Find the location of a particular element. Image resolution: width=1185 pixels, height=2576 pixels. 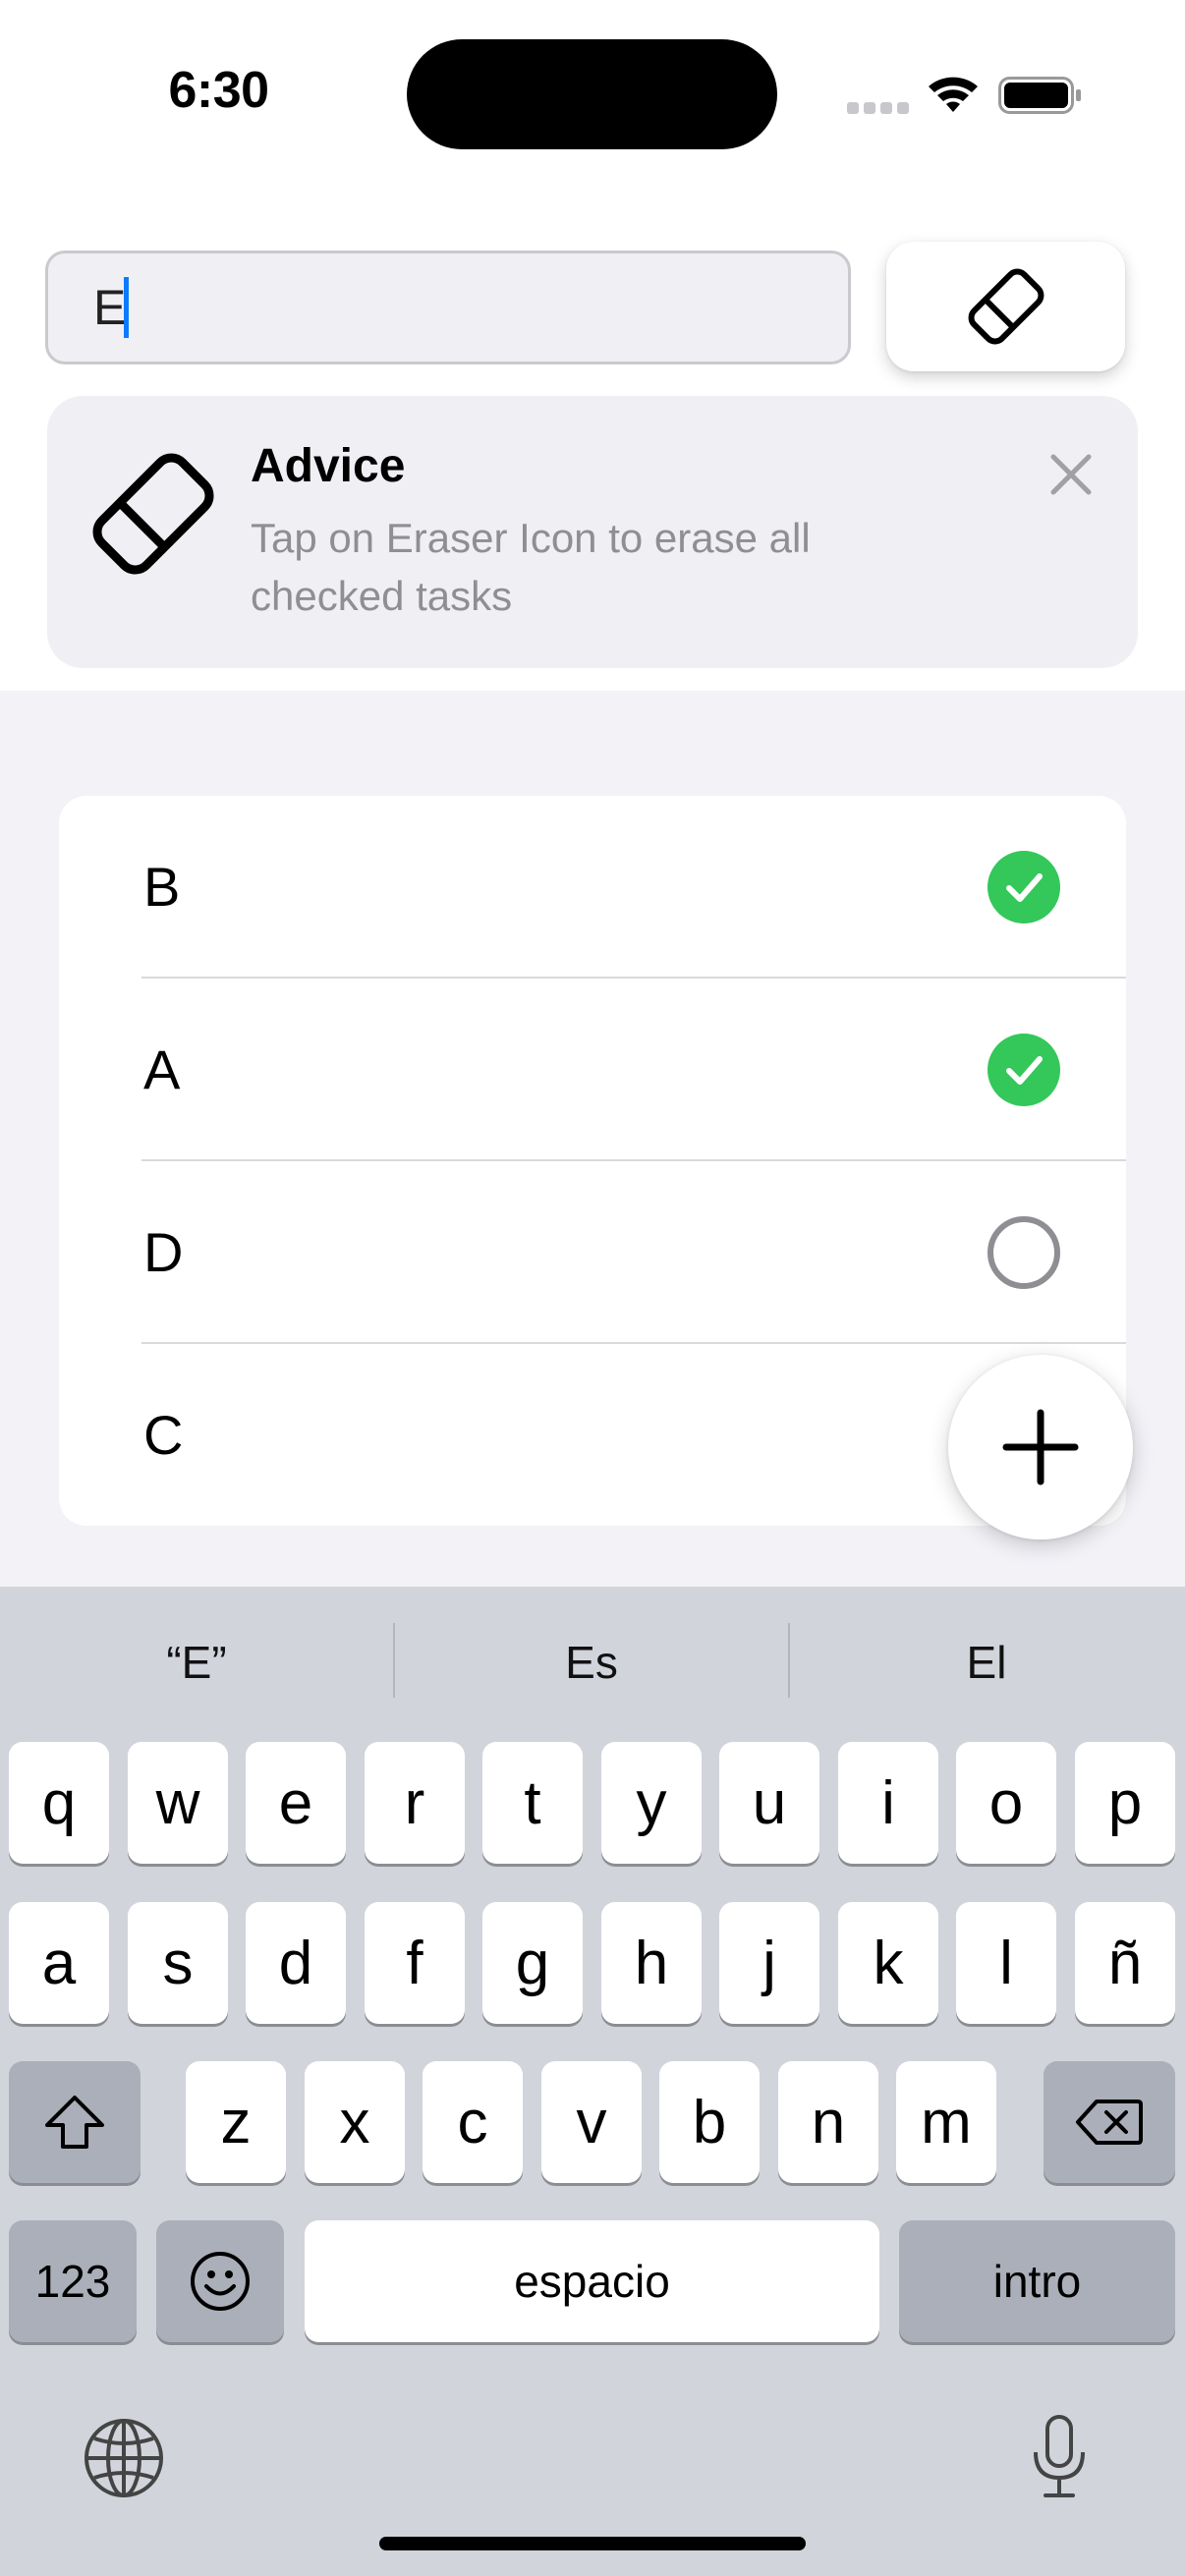

wifi-icon is located at coordinates (954, 94).